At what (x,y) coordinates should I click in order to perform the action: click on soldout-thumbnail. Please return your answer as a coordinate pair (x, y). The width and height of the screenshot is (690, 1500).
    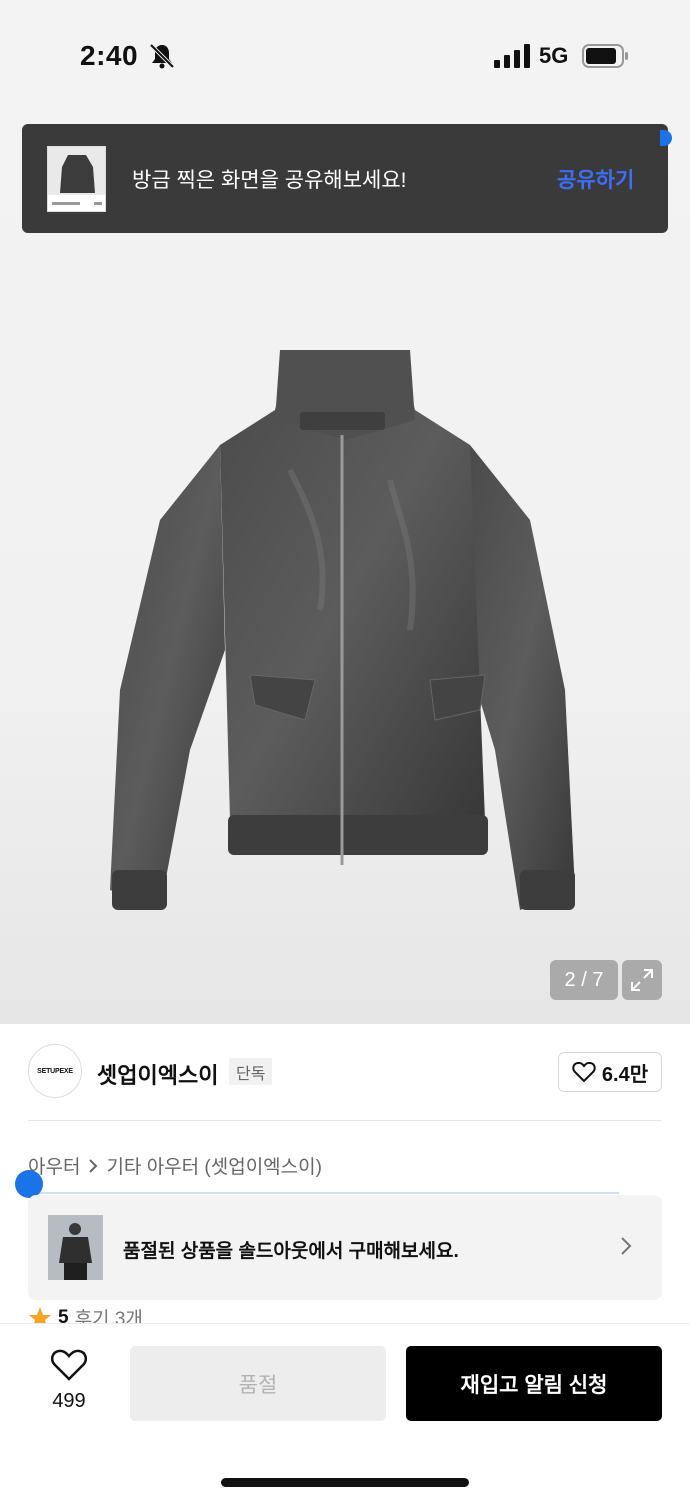
    Looking at the image, I should click on (75, 1247).